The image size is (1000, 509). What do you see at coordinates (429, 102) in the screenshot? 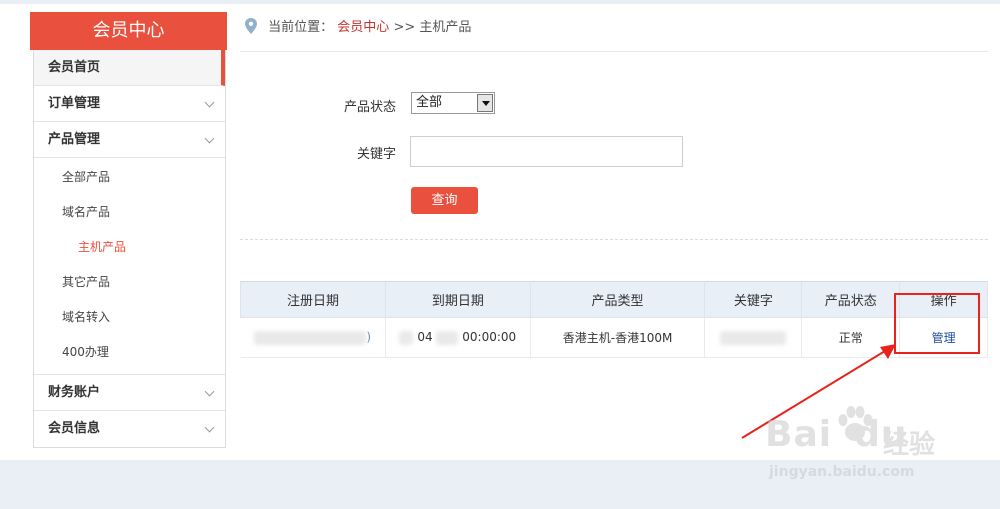
I see `status-select-value: 全部` at bounding box center [429, 102].